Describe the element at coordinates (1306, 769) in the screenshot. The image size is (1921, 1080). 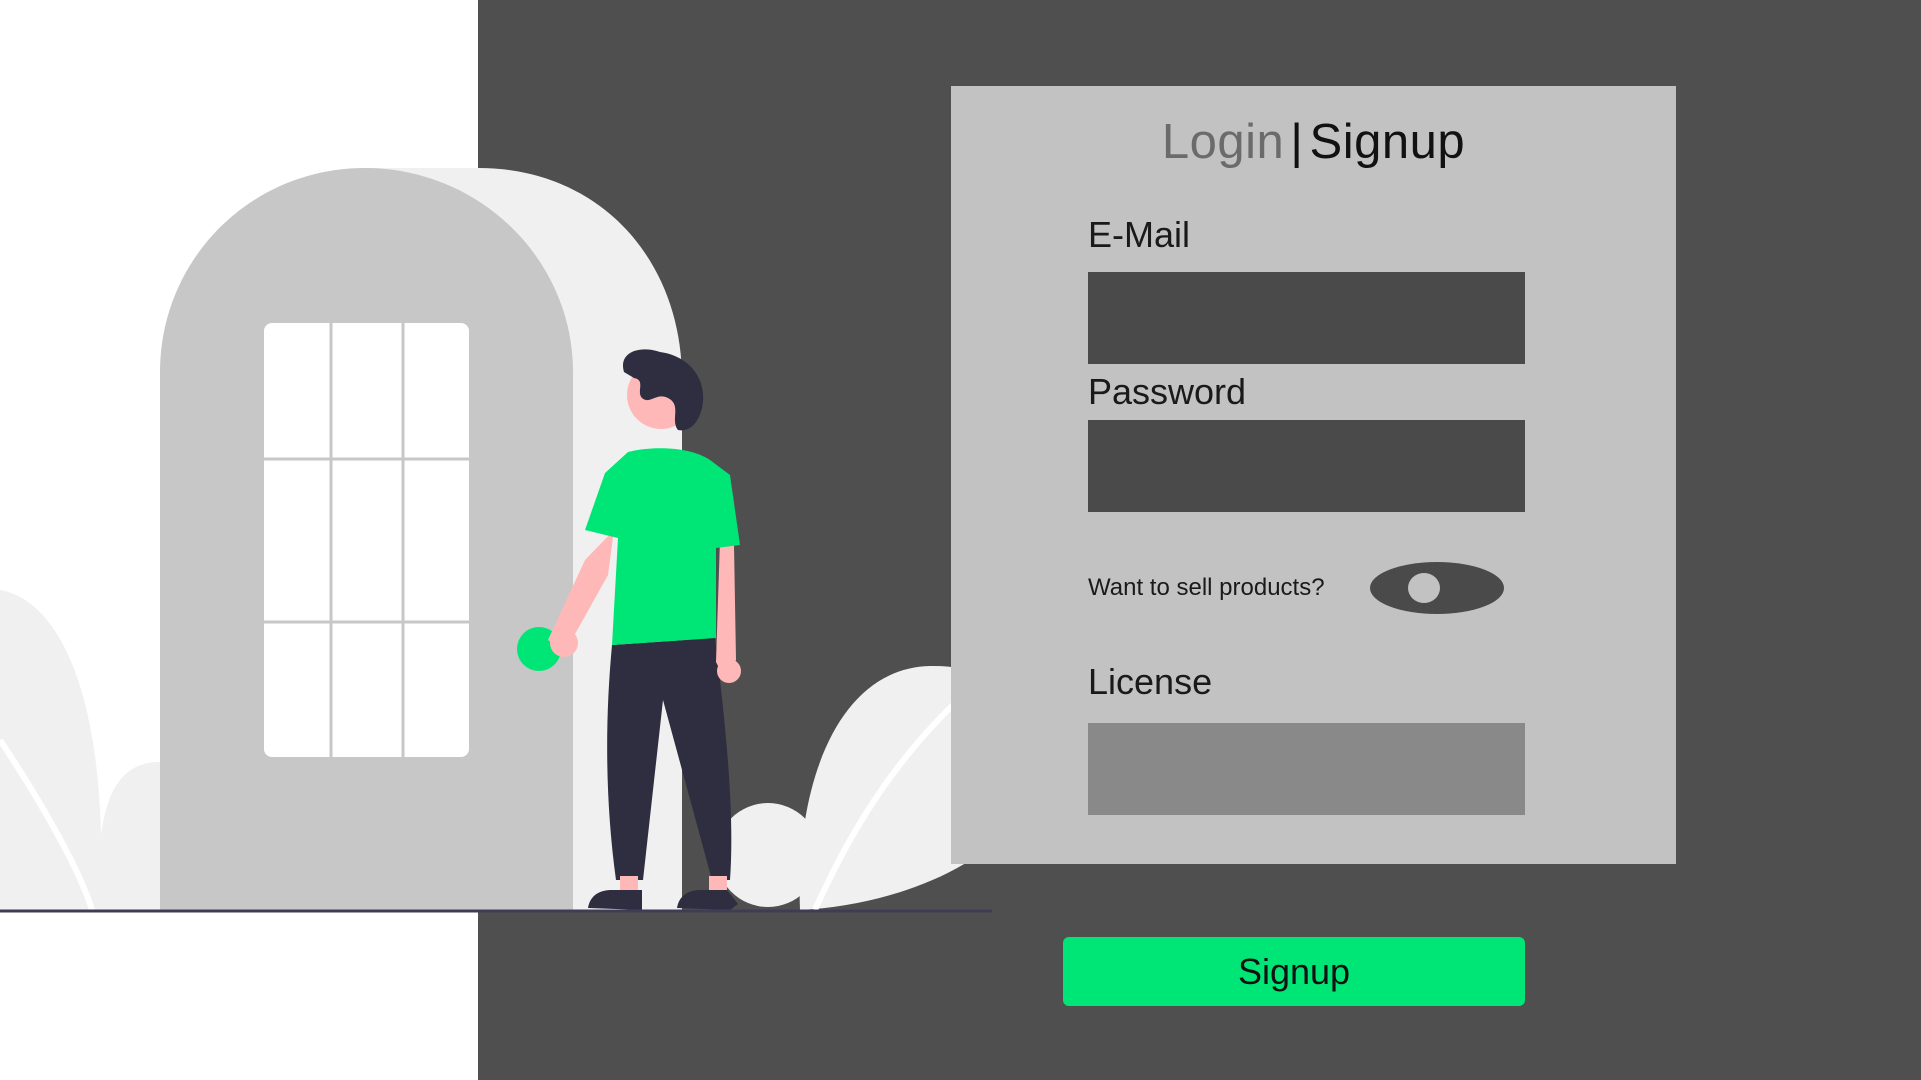
I see `license-field` at that location.